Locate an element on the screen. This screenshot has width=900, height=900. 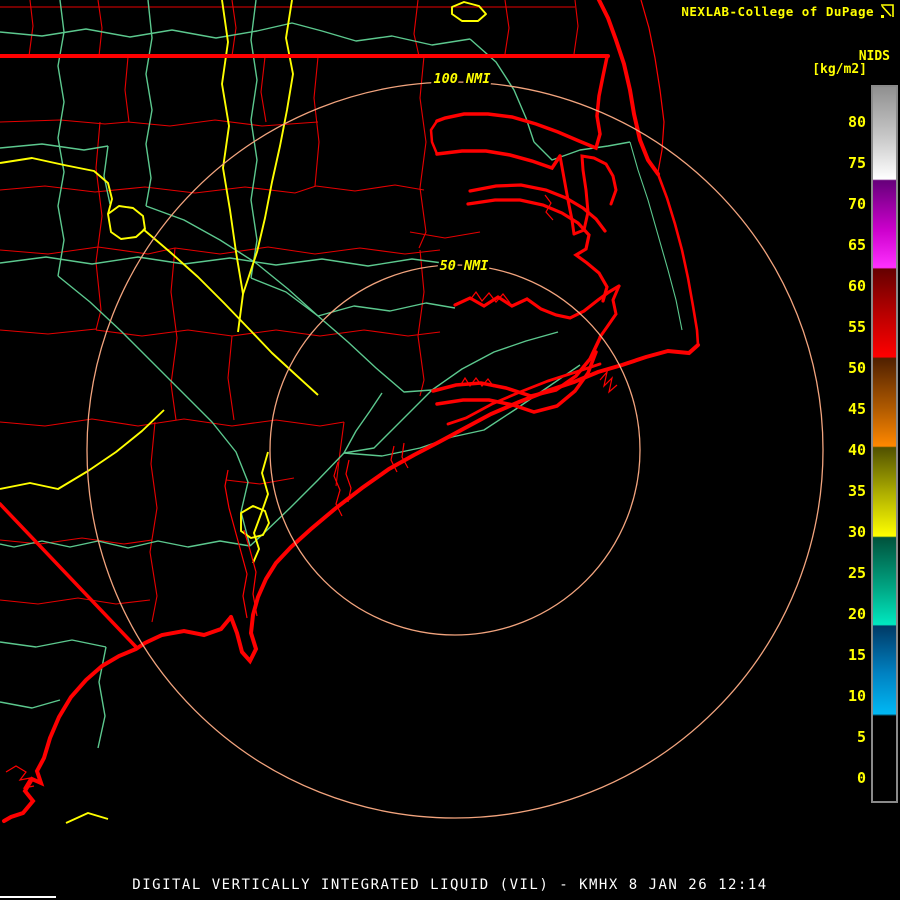
range-ring-label-50nmi: 50 NMI is located at coordinates (464, 266).